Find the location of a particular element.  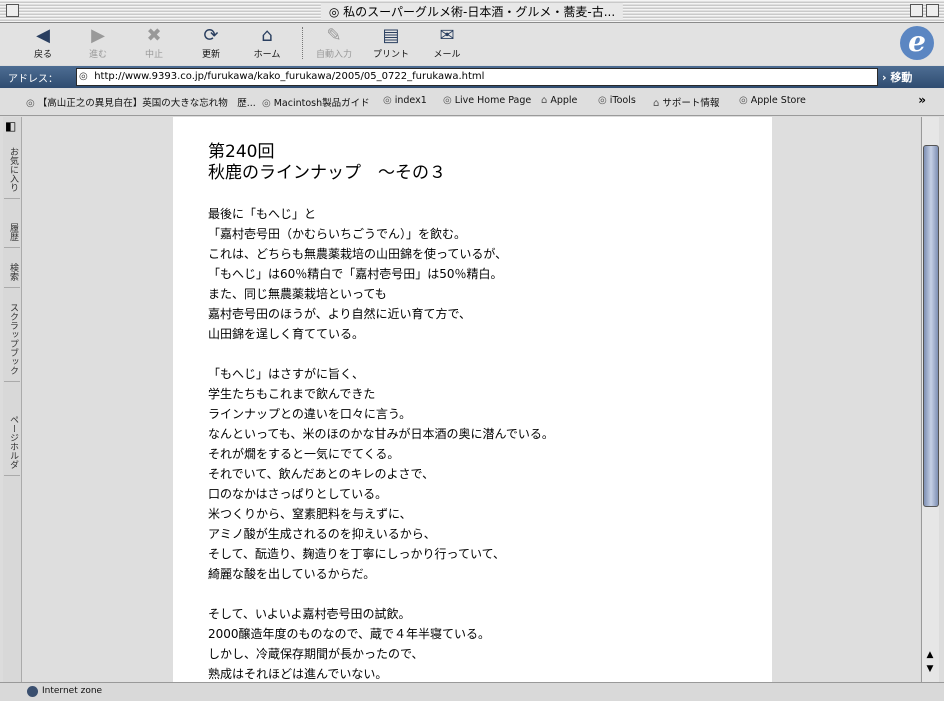

article-line: それでいて、飲んだあとのキレのよさで、 is located at coordinates (321, 474).